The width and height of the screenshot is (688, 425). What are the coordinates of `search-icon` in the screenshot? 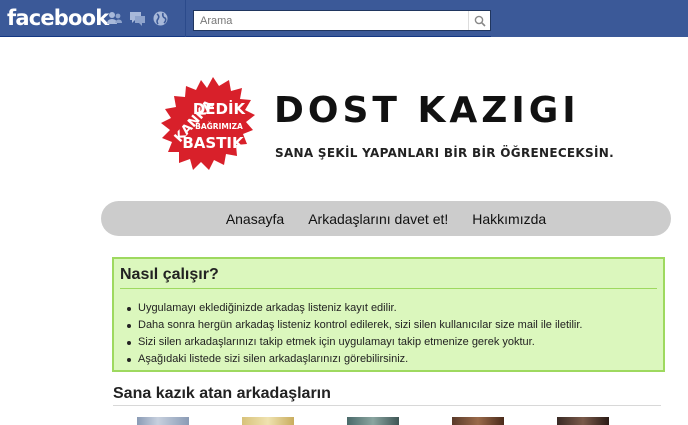 It's located at (480, 21).